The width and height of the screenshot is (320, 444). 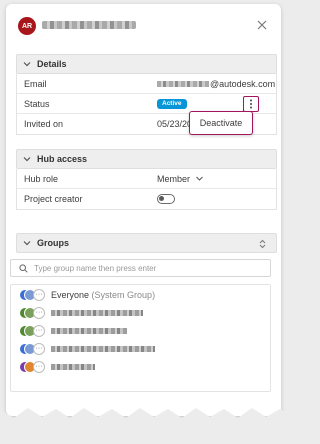 I want to click on panel-header: AR, so click(x=143, y=26).